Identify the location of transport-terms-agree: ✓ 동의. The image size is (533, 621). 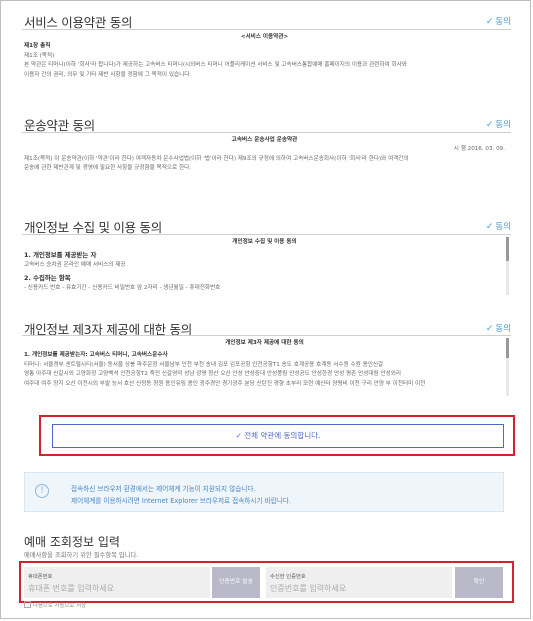
(498, 124).